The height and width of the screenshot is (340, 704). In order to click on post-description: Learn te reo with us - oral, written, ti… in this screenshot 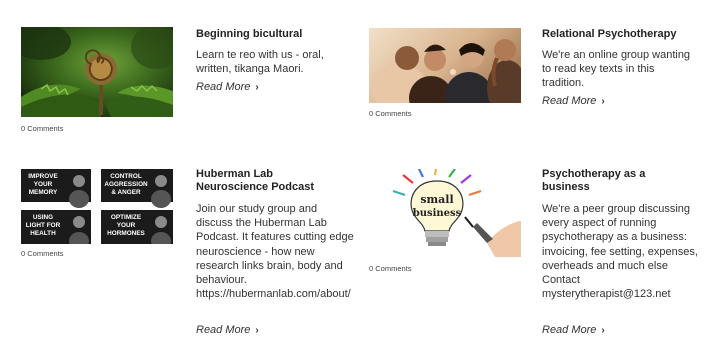, I will do `click(260, 62)`.